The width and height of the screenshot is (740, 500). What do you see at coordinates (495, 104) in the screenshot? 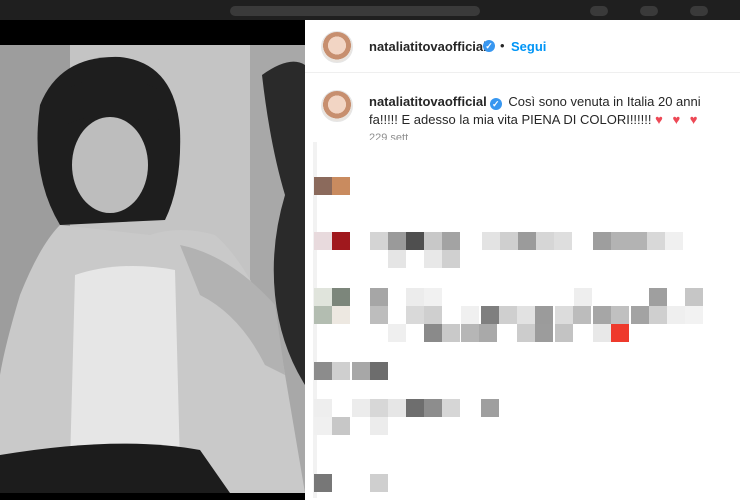
I see `caption-verified-badge-icon: ✓` at bounding box center [495, 104].